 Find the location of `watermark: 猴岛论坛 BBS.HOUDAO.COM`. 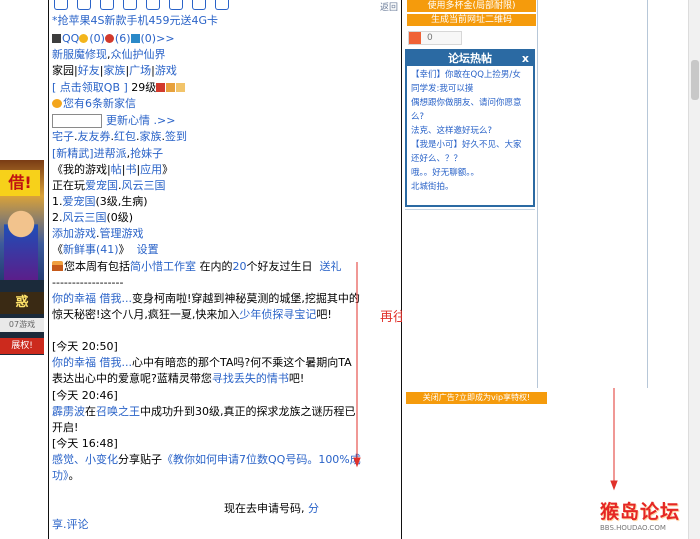

watermark: 猴岛论坛 BBS.HOUDAO.COM is located at coordinates (646, 517).